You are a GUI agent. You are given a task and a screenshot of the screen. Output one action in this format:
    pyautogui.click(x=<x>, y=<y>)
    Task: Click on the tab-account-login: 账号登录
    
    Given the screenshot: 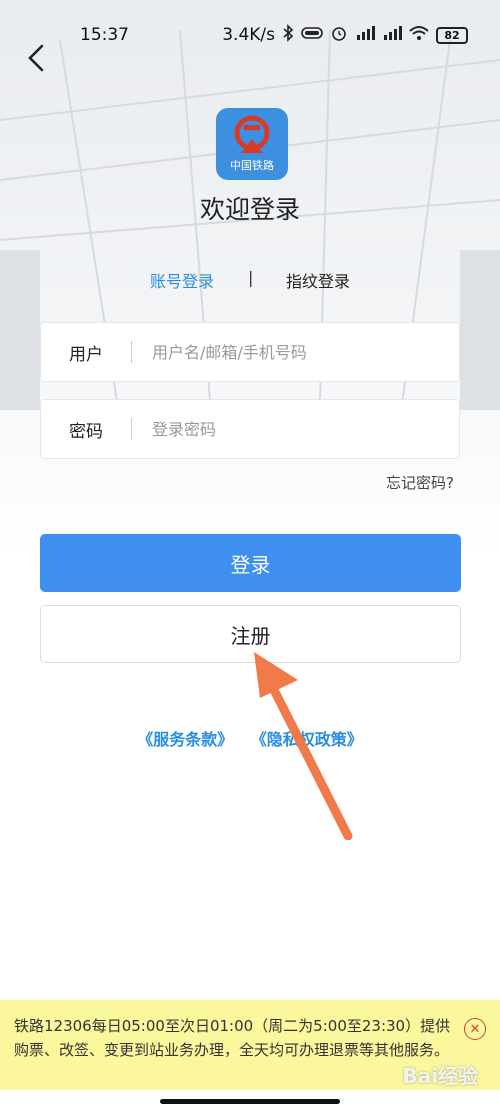 What is the action you would take?
    pyautogui.click(x=182, y=280)
    